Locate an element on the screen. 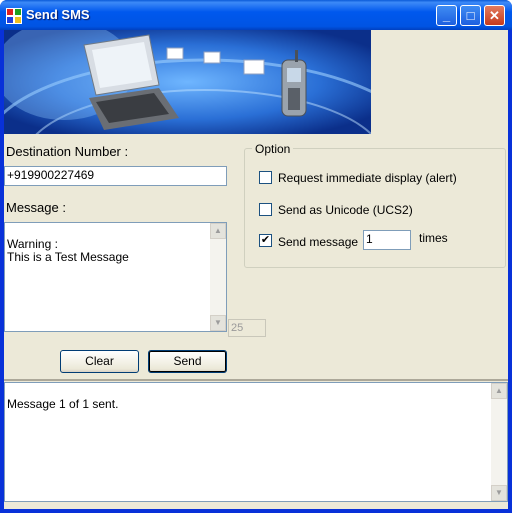 This screenshot has height=513, width=512. clear-button: Clear is located at coordinates (99, 361).